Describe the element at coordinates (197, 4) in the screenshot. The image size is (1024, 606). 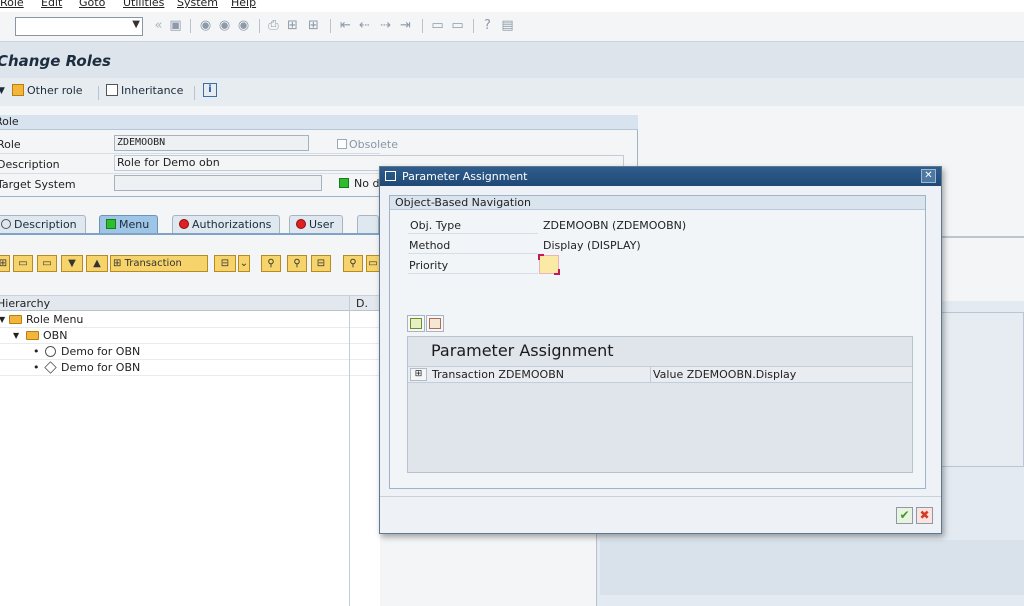
I see `menu-system: System` at that location.